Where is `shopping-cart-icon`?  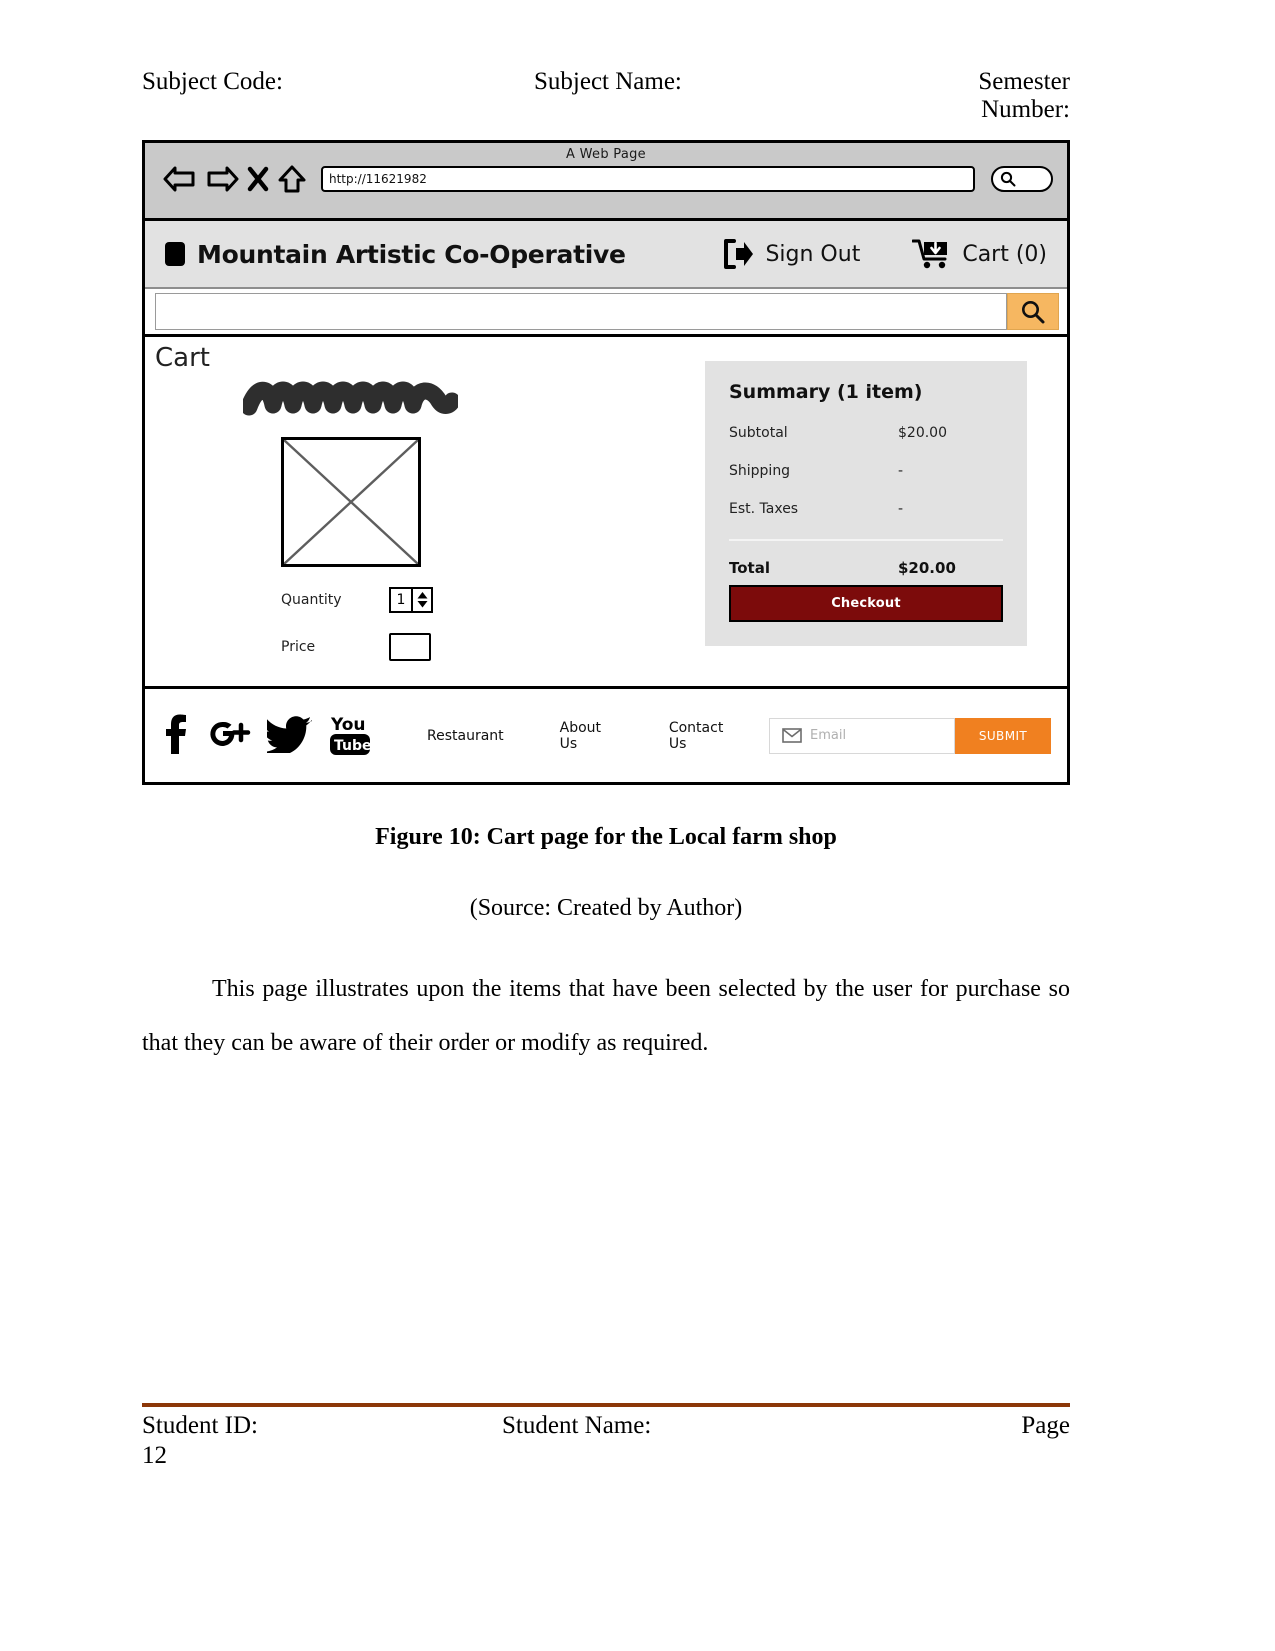 shopping-cart-icon is located at coordinates (930, 254).